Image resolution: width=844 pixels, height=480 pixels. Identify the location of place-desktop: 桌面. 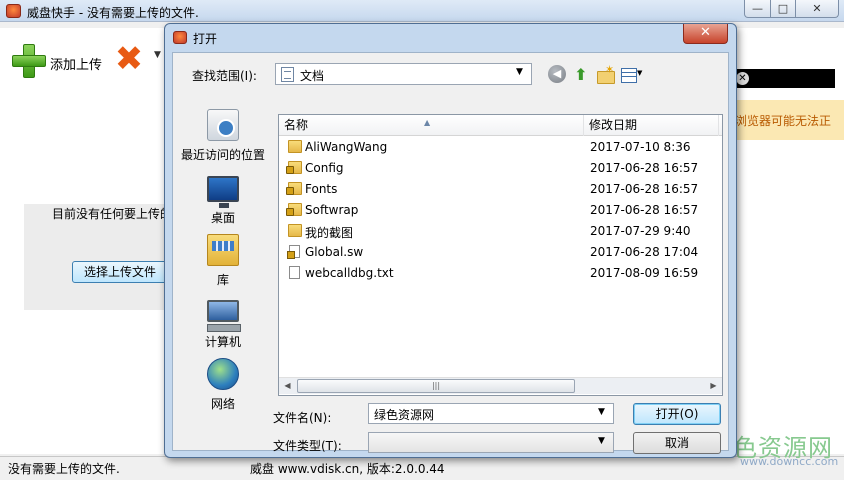
(223, 202).